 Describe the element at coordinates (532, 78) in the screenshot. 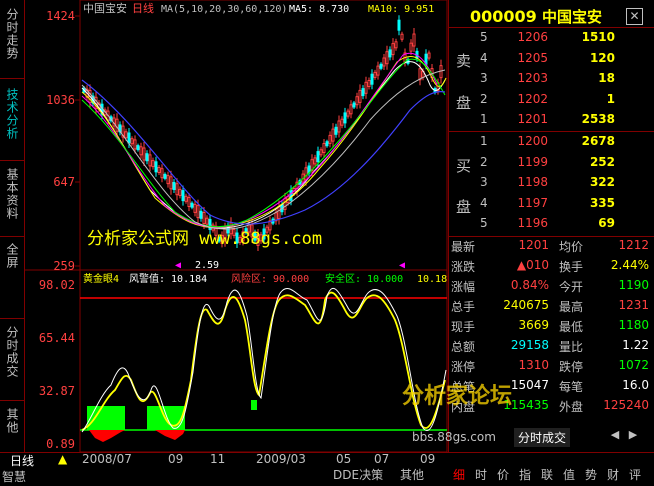

I see `orderbook-price: 1203` at that location.